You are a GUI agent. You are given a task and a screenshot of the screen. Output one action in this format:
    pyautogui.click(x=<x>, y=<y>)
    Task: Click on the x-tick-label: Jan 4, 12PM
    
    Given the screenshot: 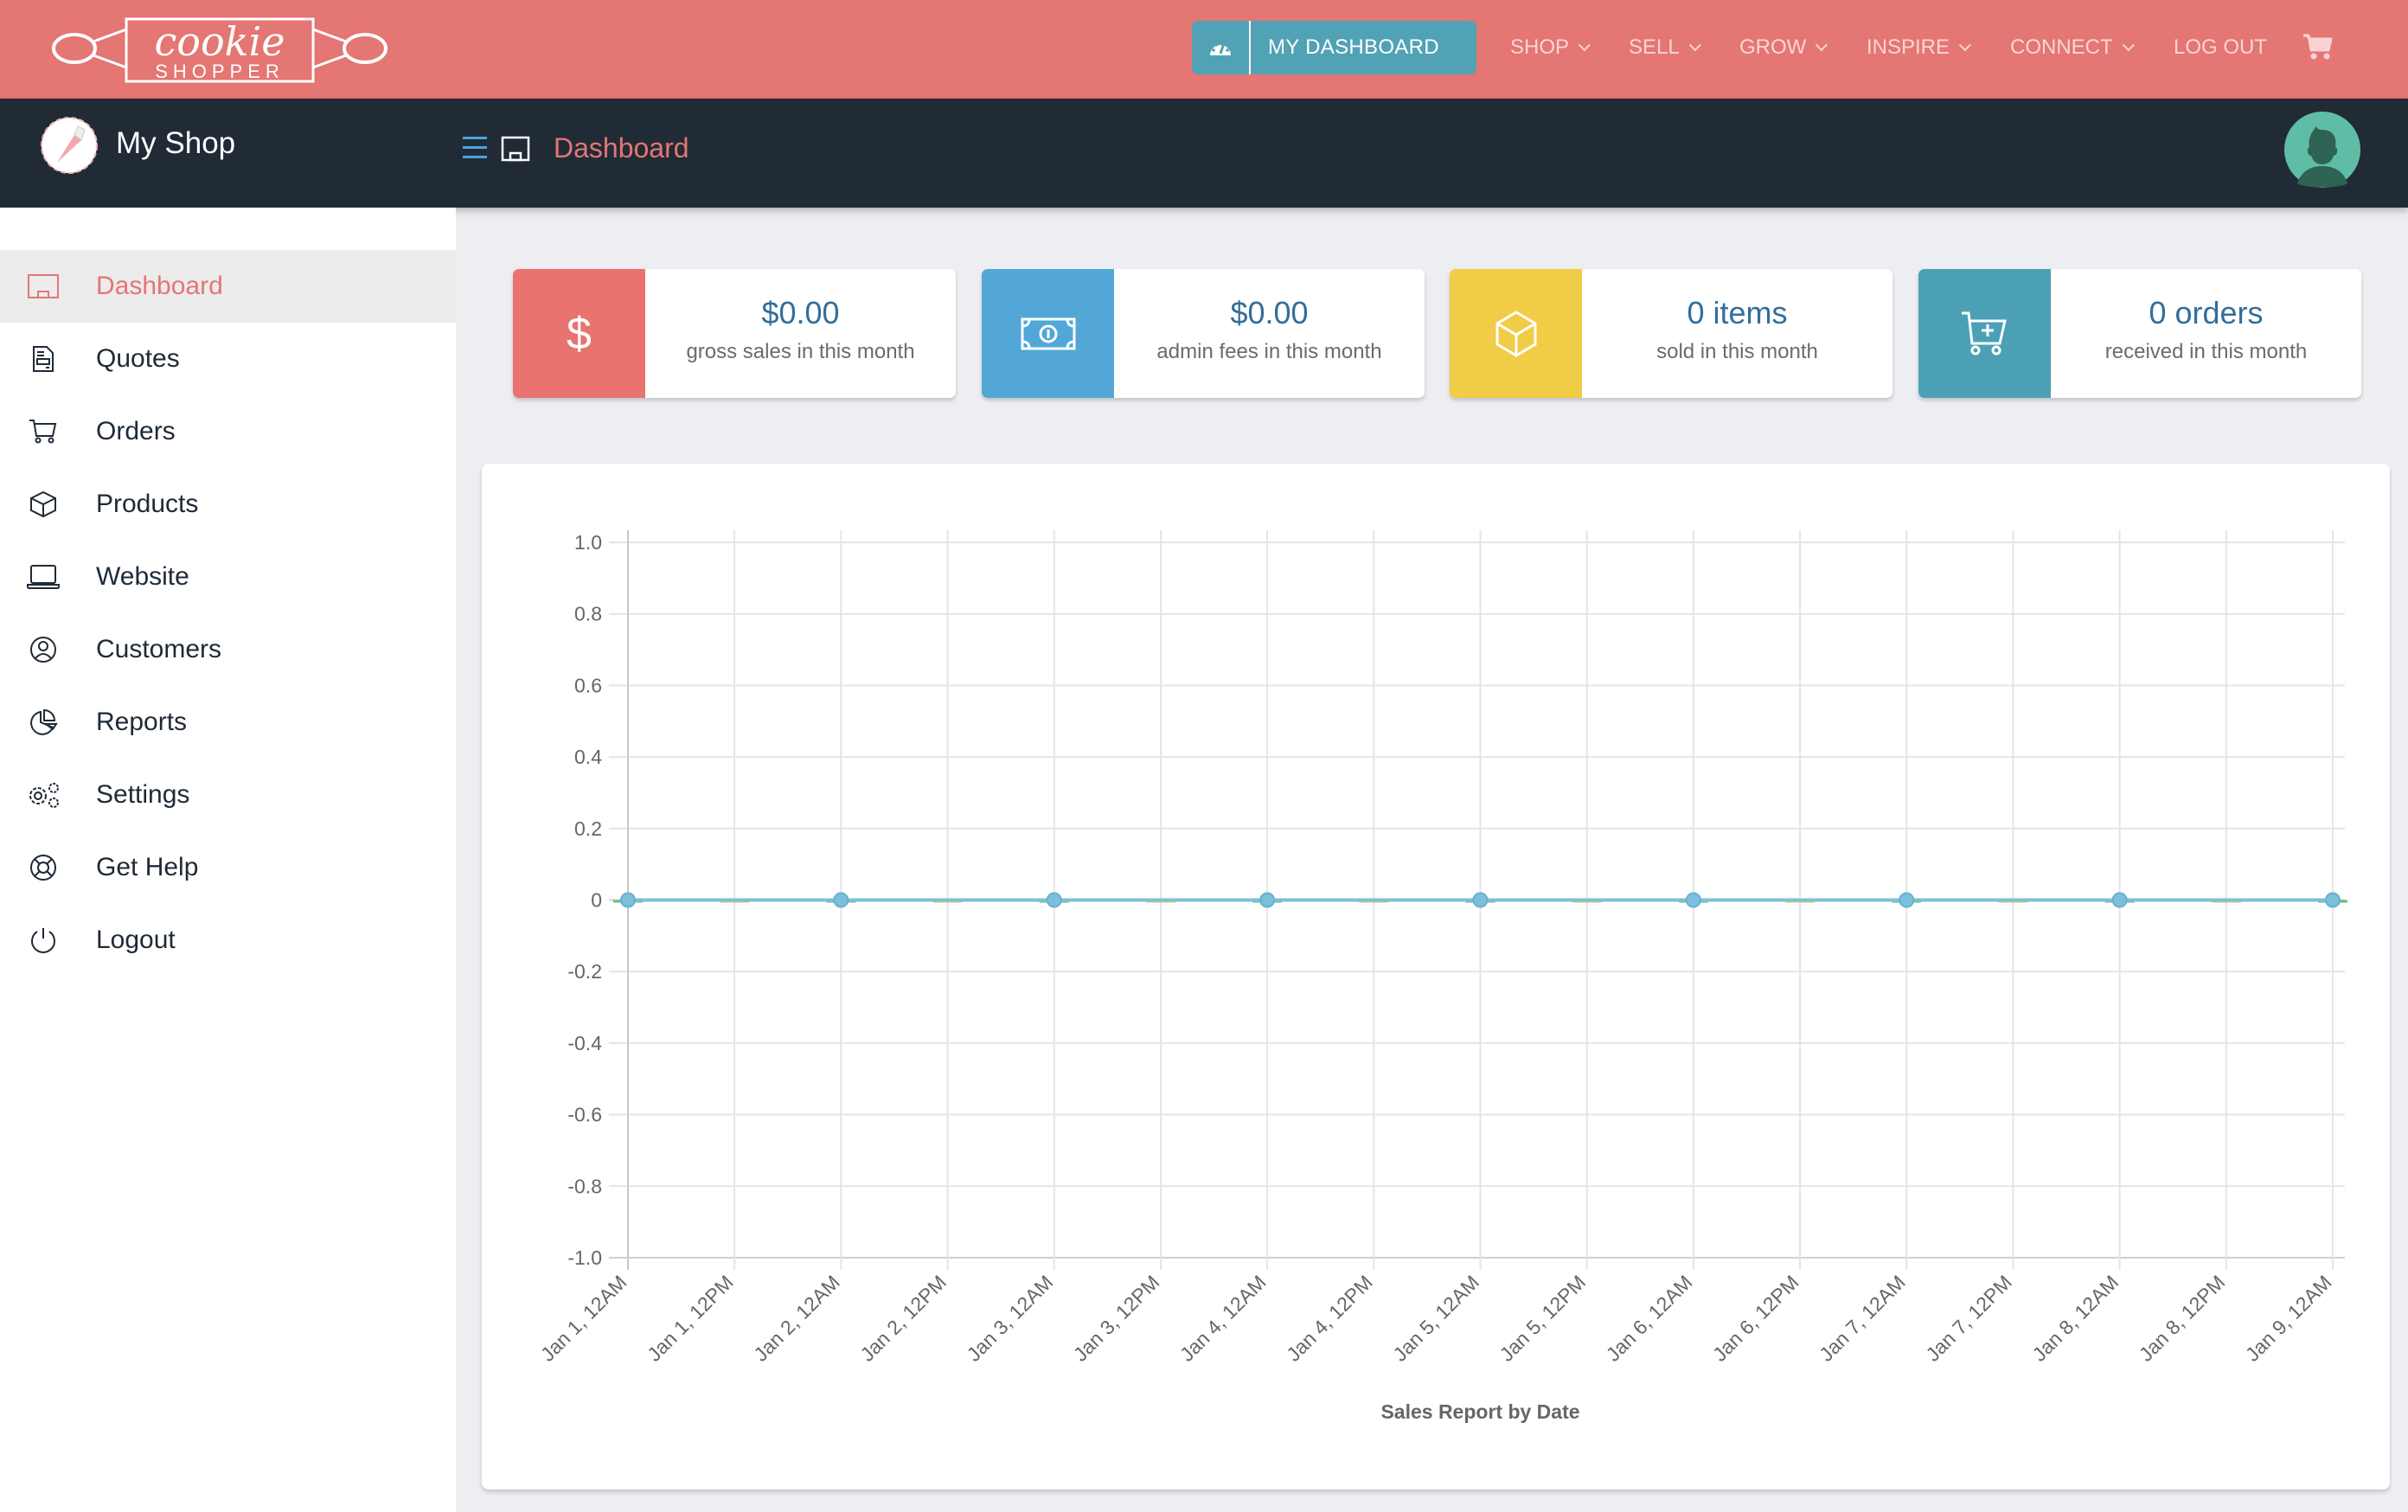 What is the action you would take?
    pyautogui.click(x=1329, y=1318)
    